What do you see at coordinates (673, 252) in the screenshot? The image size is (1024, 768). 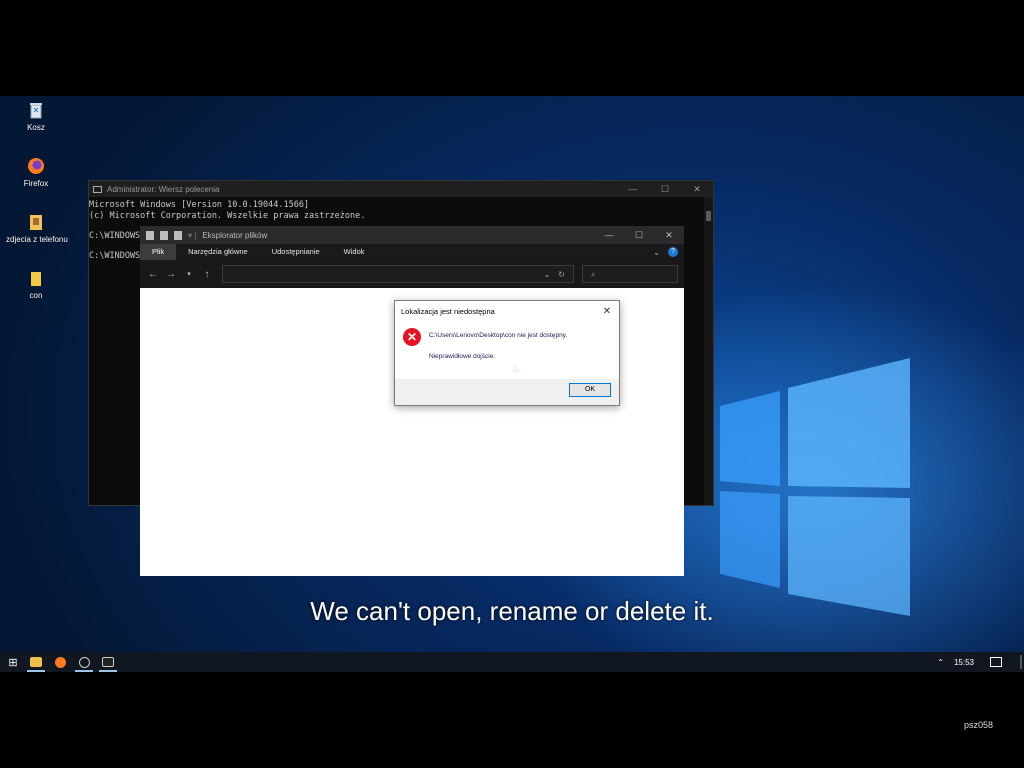 I see `help-icon: ?` at bounding box center [673, 252].